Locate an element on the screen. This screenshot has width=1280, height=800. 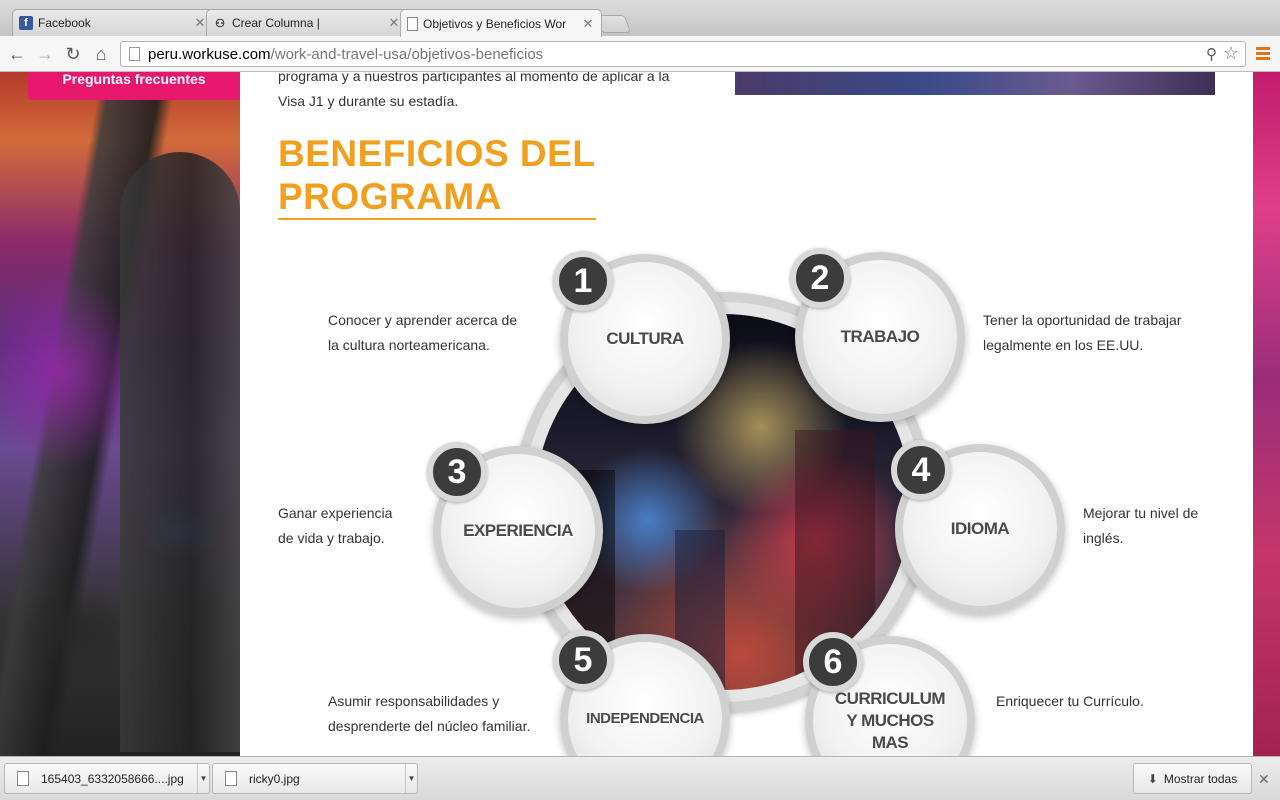
menu-icon is located at coordinates (1263, 54).